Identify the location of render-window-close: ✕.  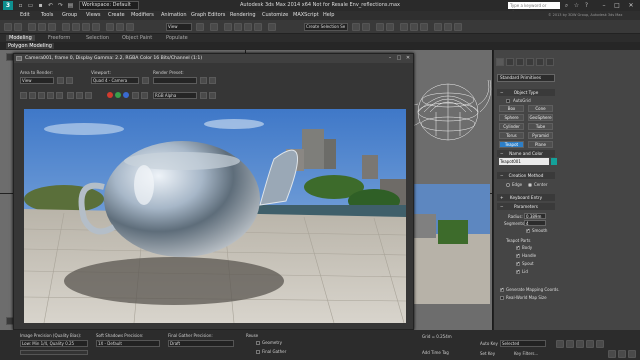
(408, 58).